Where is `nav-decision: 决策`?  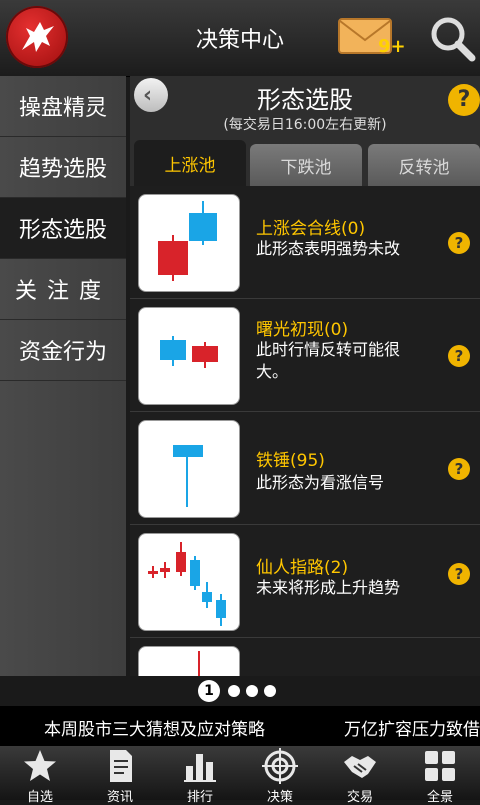
nav-decision: 决策 is located at coordinates (280, 775).